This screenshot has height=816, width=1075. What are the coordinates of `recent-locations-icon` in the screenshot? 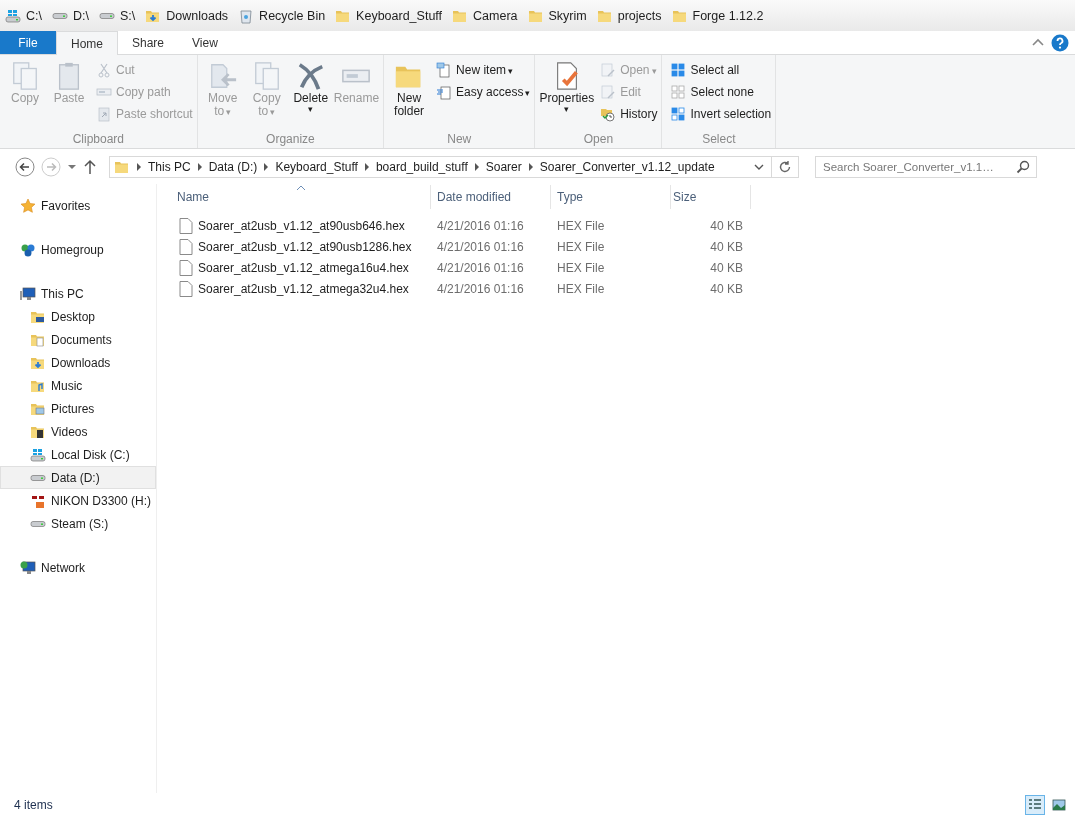 It's located at (72, 167).